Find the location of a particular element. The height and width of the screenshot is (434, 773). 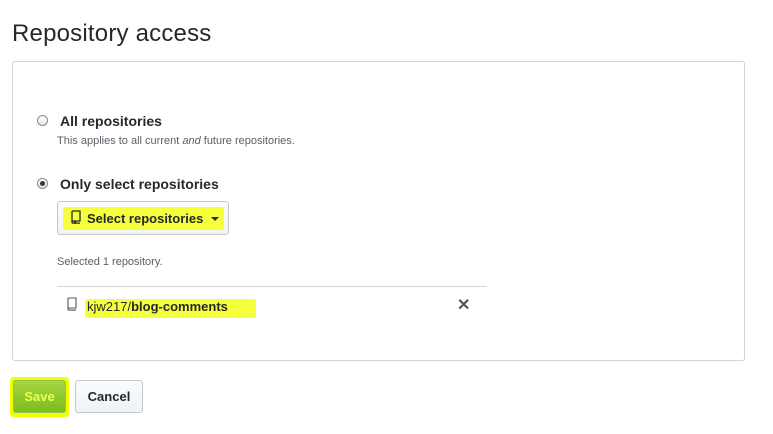

close-icon: ✕ is located at coordinates (463, 306).